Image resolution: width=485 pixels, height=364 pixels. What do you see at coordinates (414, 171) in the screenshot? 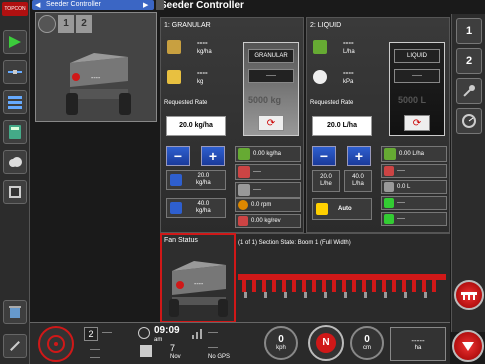
I see `liquid-info-row-2: ----` at bounding box center [414, 171].